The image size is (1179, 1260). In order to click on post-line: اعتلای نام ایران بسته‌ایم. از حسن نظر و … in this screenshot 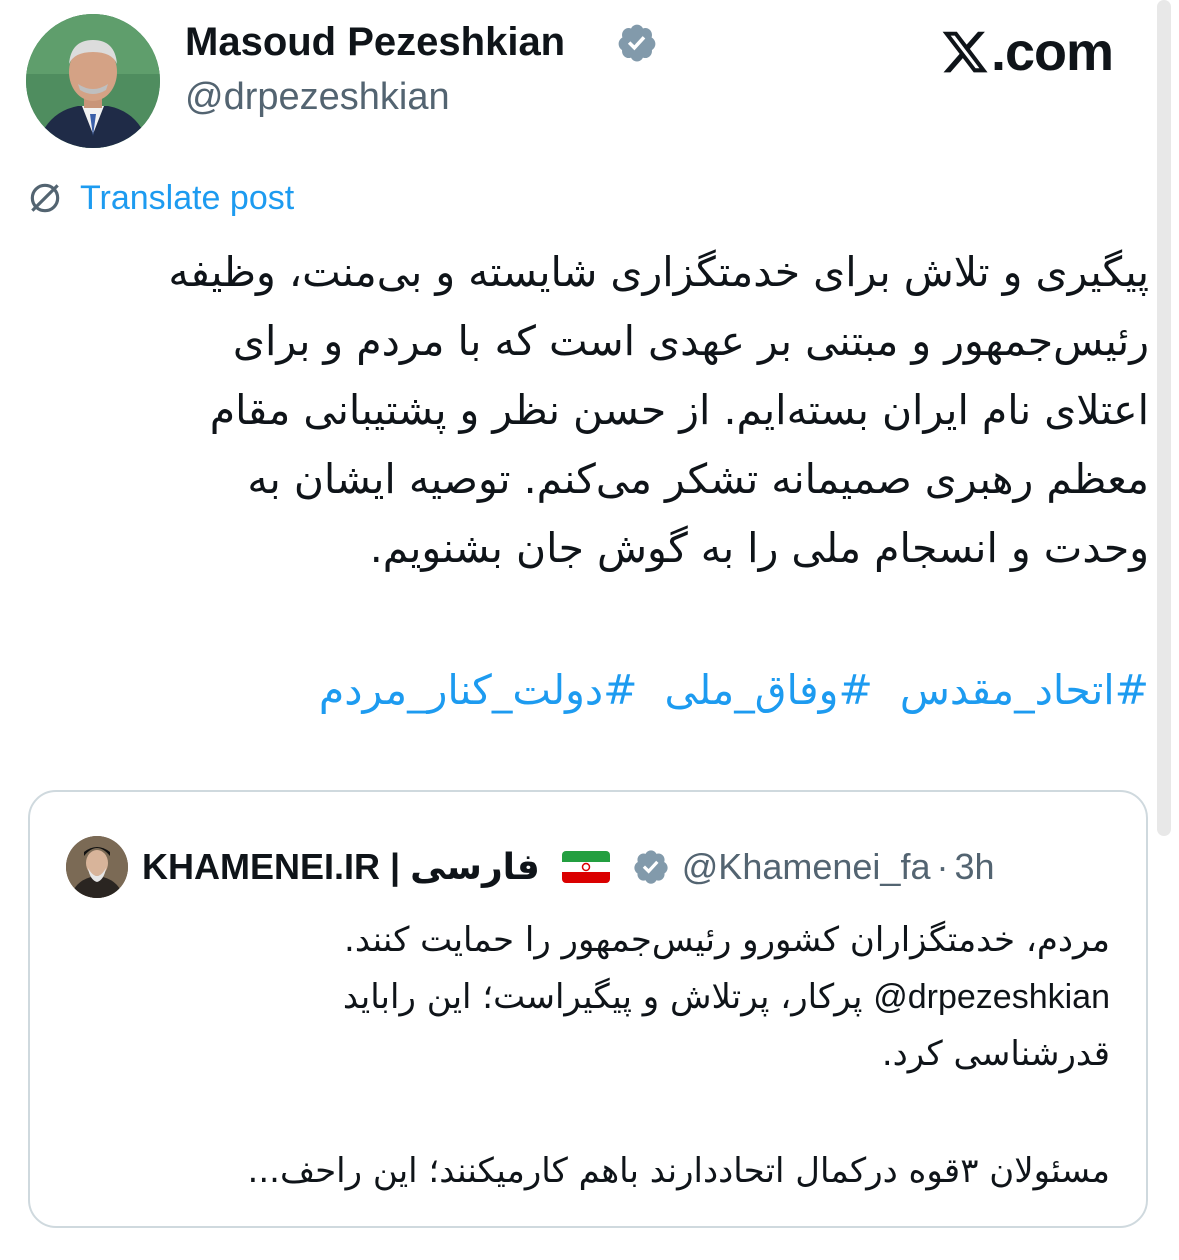, I will do `click(679, 410)`.